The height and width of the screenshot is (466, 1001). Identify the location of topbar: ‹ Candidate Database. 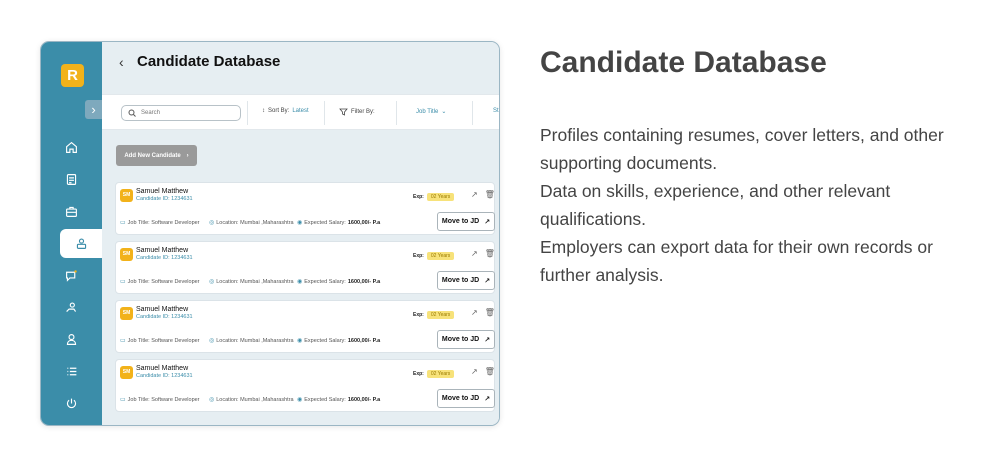
(300, 63).